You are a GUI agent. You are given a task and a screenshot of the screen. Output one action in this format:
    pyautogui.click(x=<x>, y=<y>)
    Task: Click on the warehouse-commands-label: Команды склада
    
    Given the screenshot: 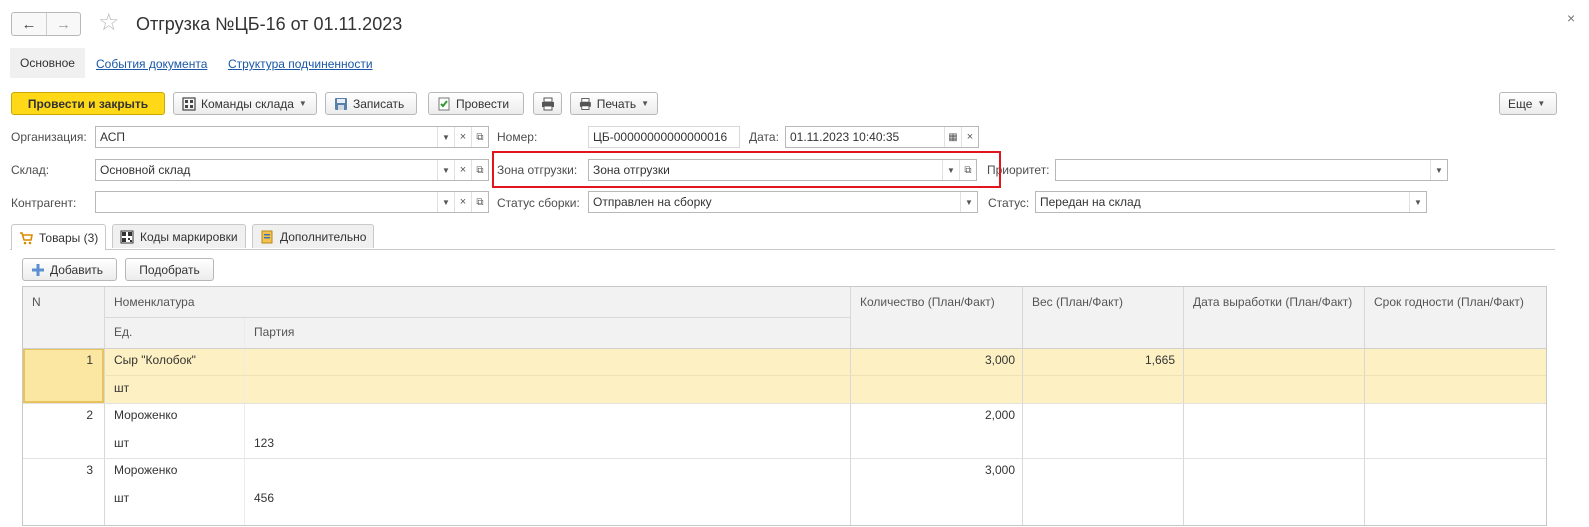 What is the action you would take?
    pyautogui.click(x=247, y=103)
    